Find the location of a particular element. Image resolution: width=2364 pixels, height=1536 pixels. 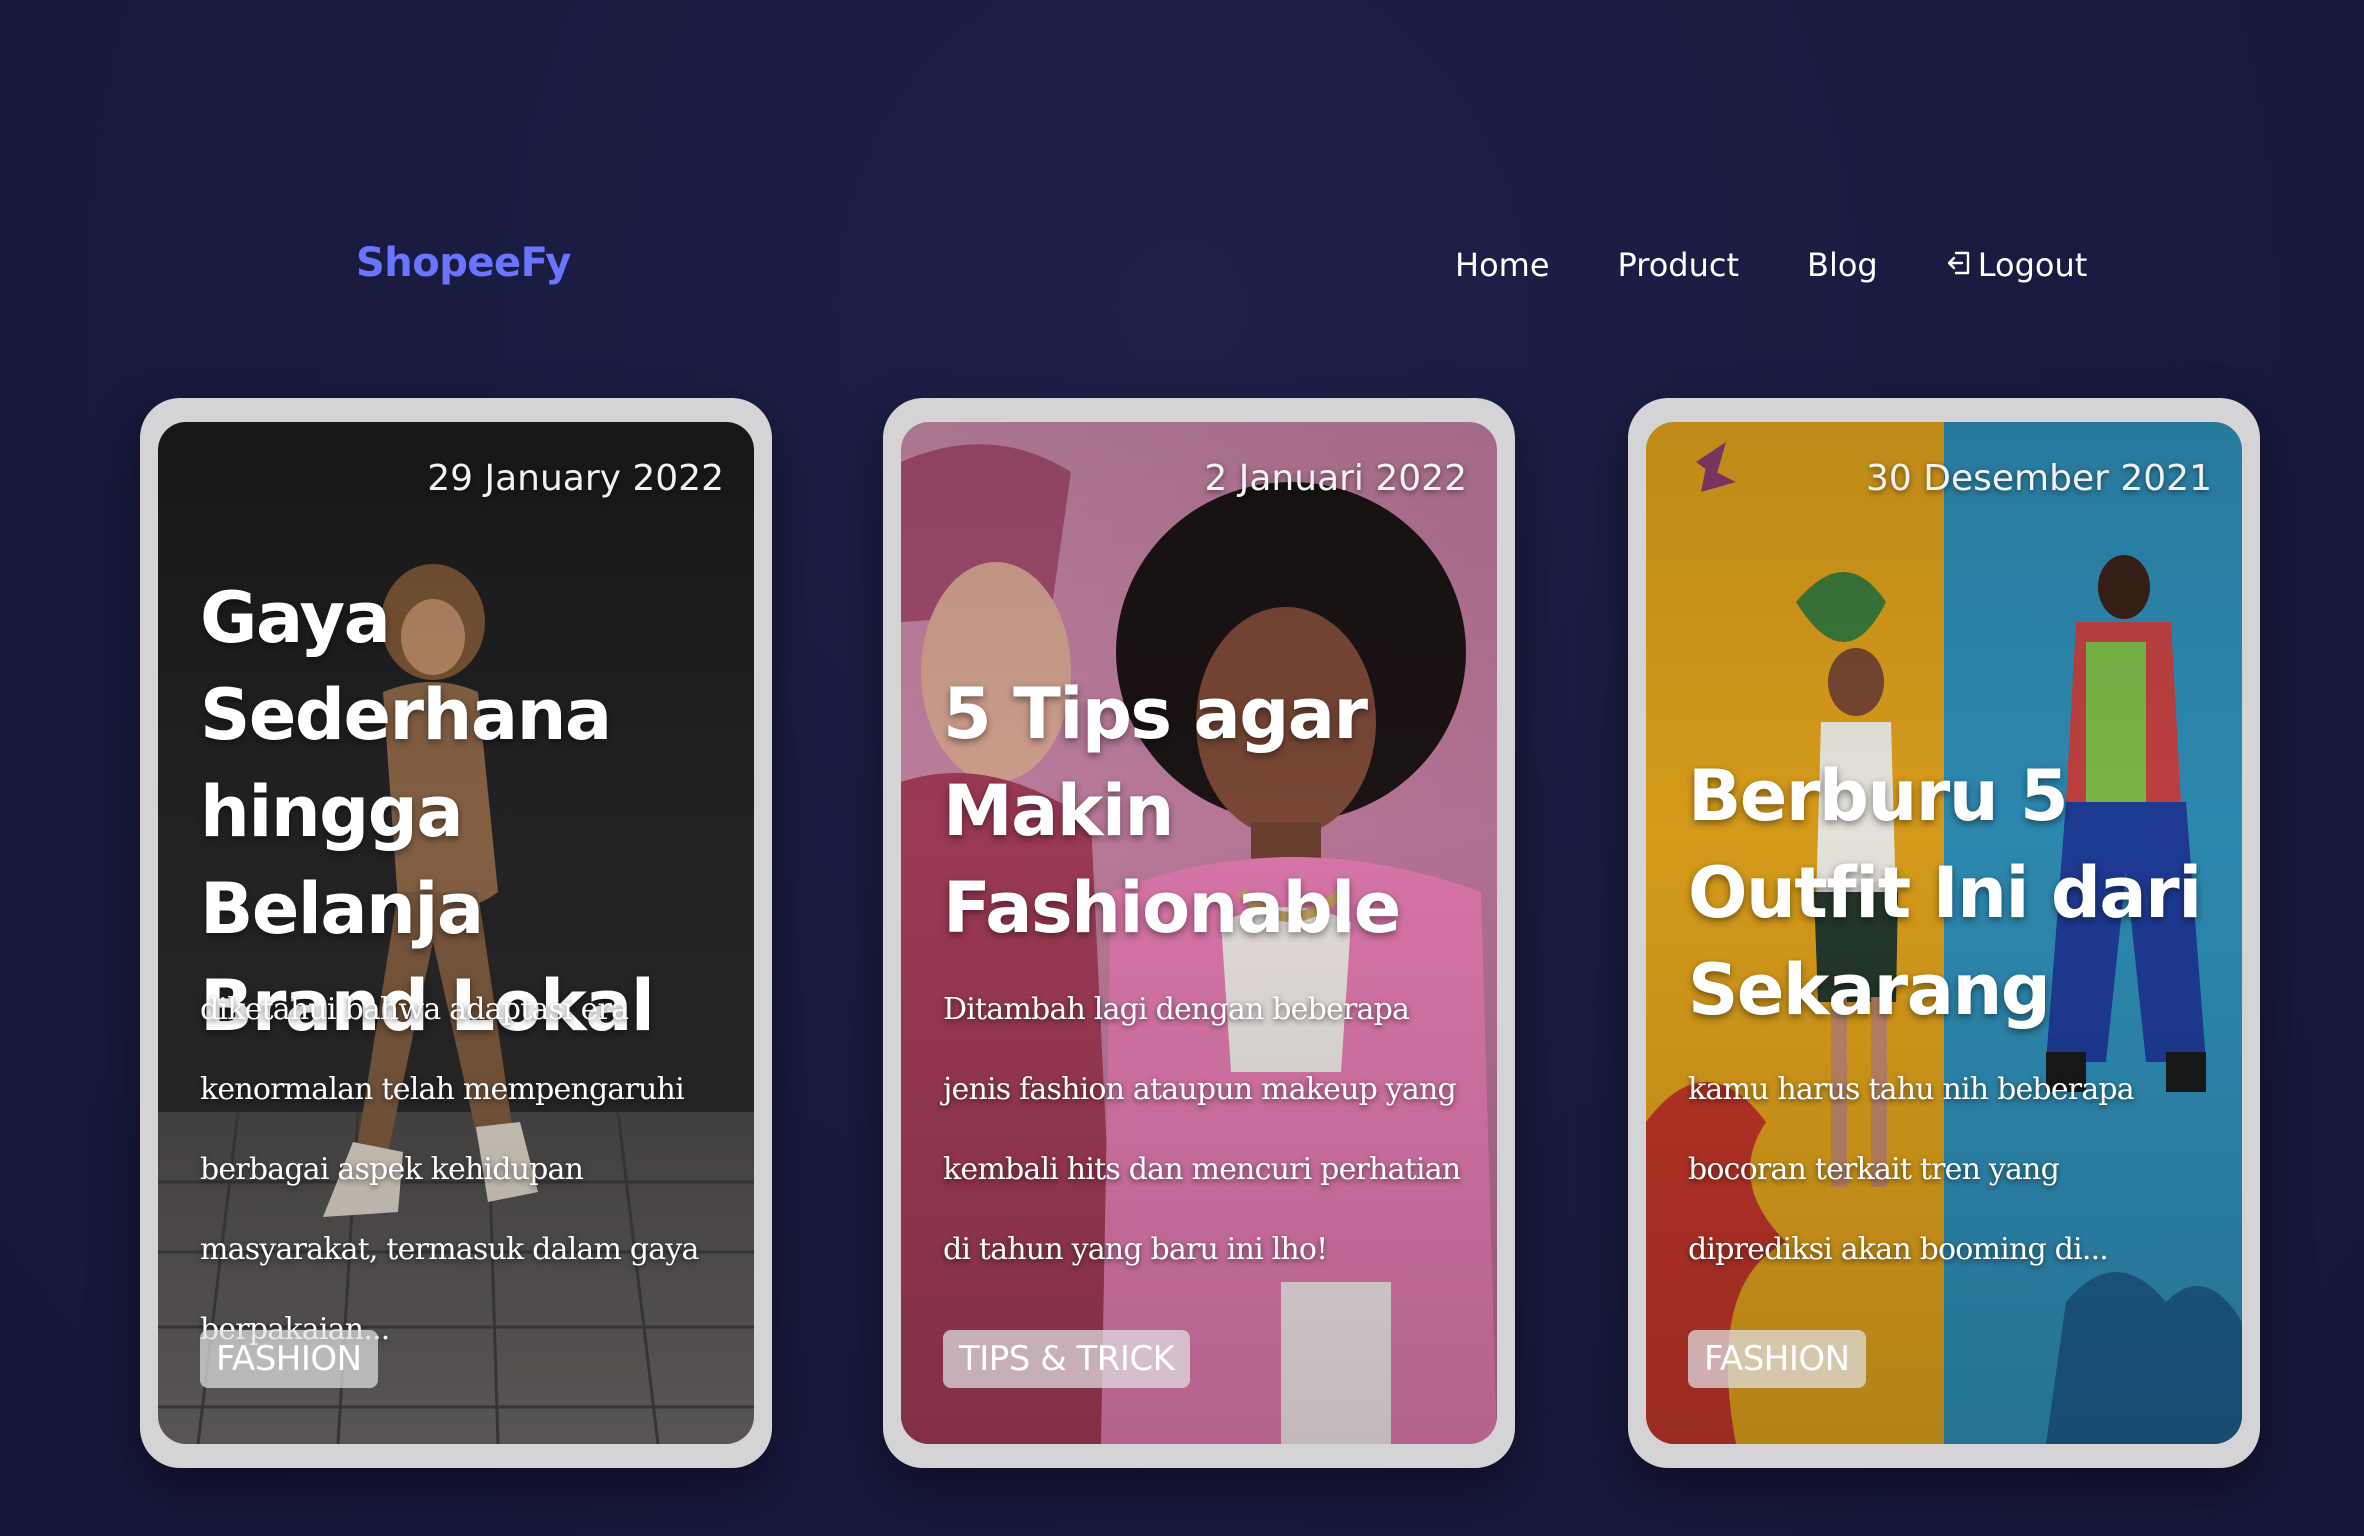

nav-blog-link: Blog is located at coordinates (1842, 265).